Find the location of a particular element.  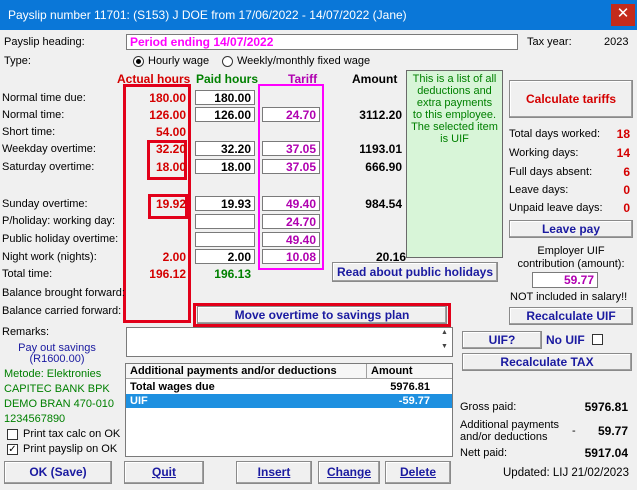

amount-weekday-overtime: 1193.01 is located at coordinates (380, 149).